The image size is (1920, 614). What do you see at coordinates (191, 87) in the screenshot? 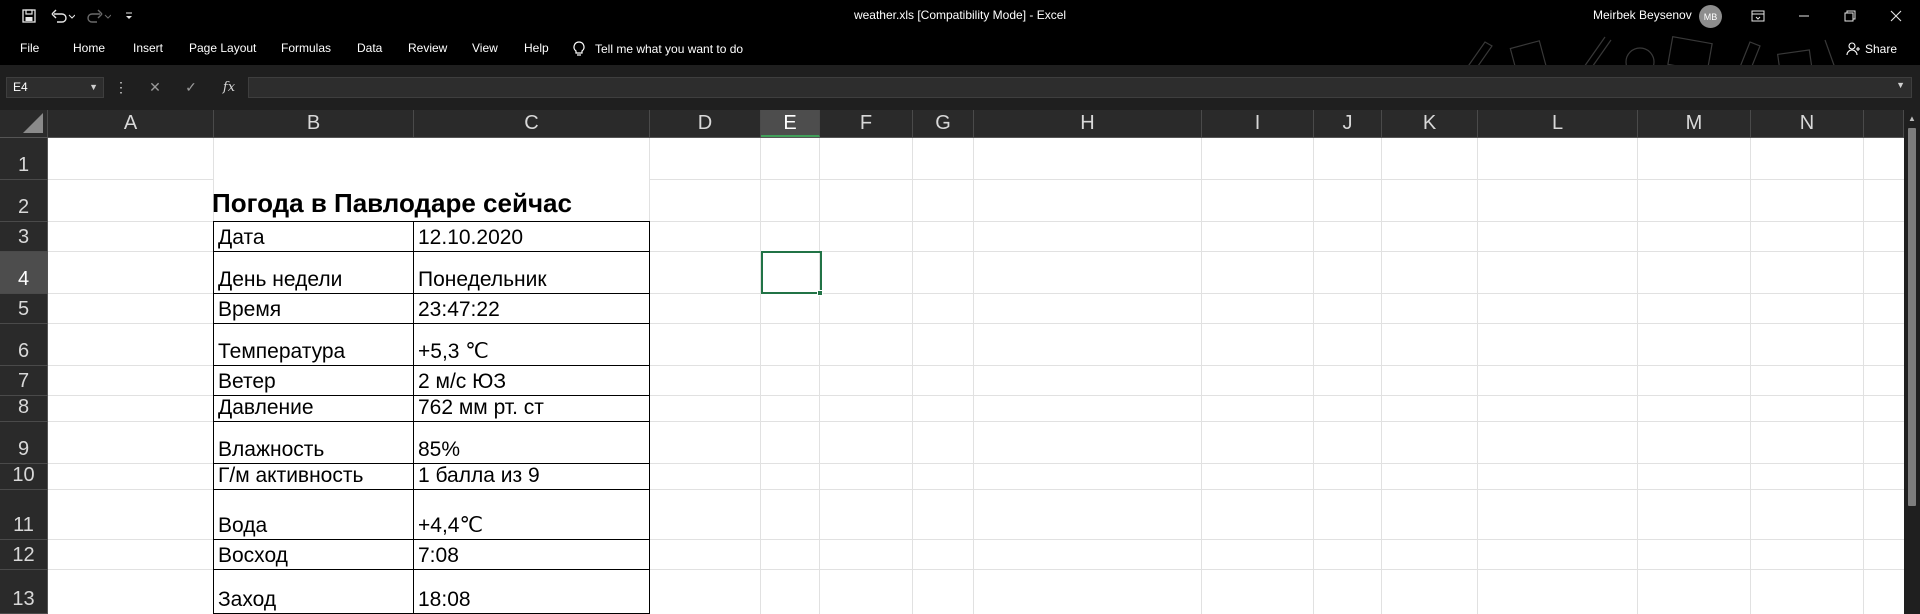
I see `enter-check-icon: ✓` at bounding box center [191, 87].